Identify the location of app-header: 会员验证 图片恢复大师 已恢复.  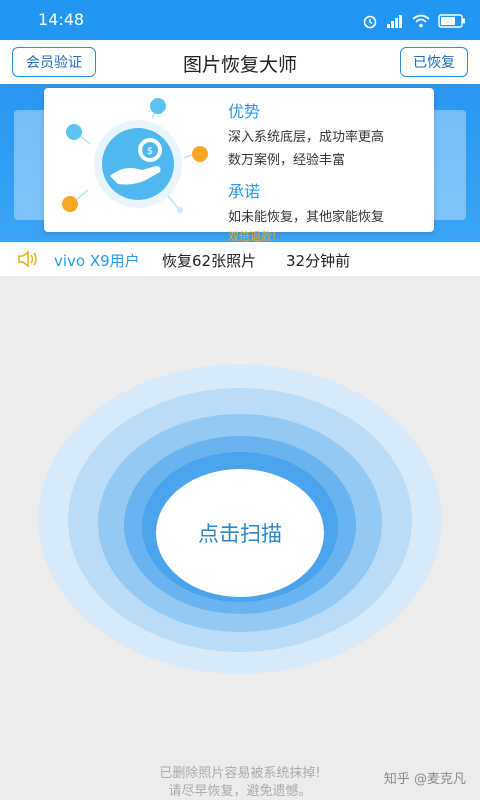
(240, 62).